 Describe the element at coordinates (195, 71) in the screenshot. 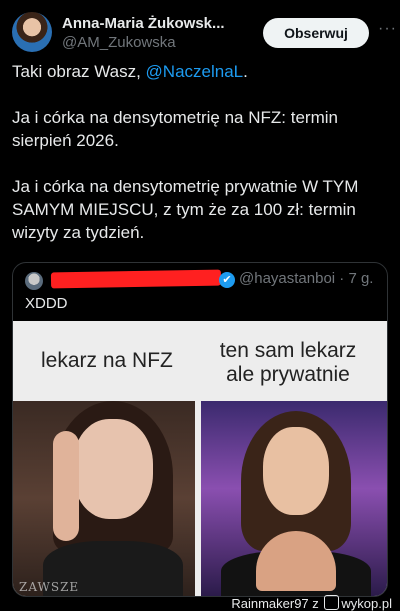

I see `mention-link: @NaczelnaL` at that location.